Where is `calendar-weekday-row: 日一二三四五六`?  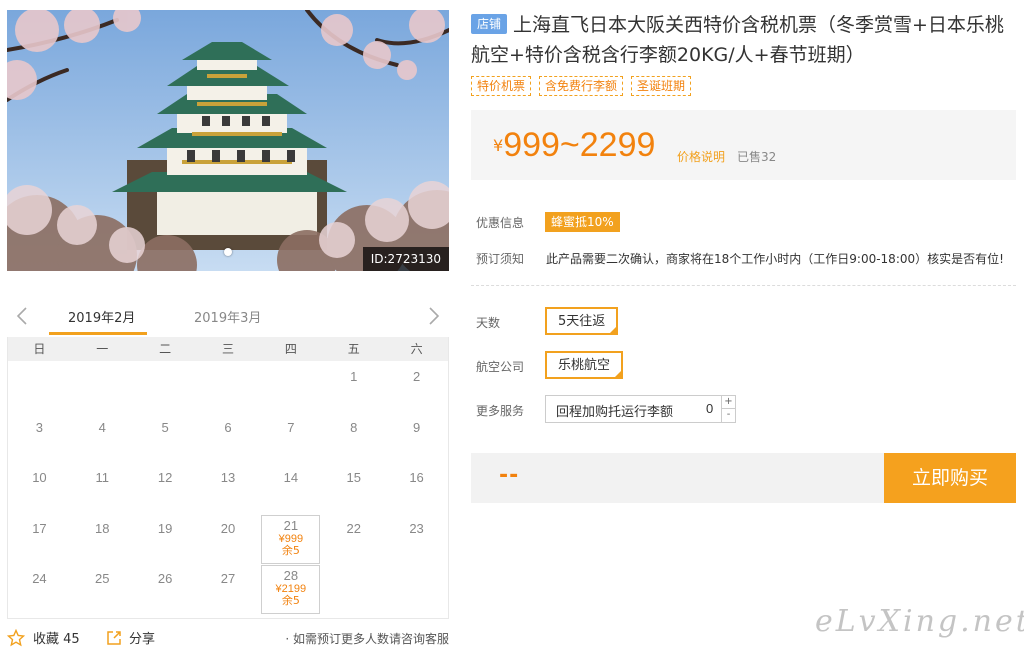 calendar-weekday-row: 日一二三四五六 is located at coordinates (228, 349).